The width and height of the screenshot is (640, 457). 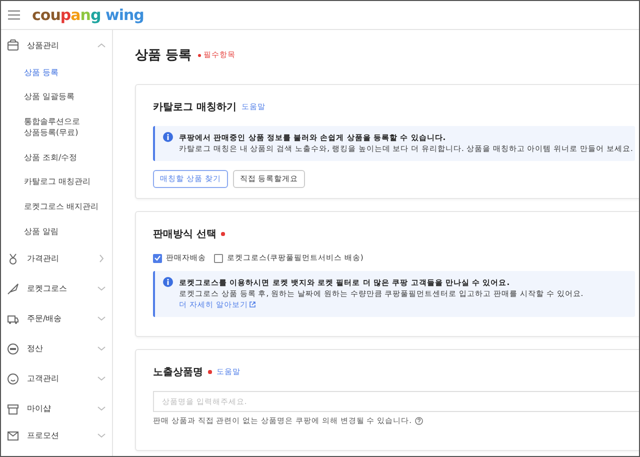 What do you see at coordinates (163, 55) in the screenshot?
I see `page-title: 상품 등록` at bounding box center [163, 55].